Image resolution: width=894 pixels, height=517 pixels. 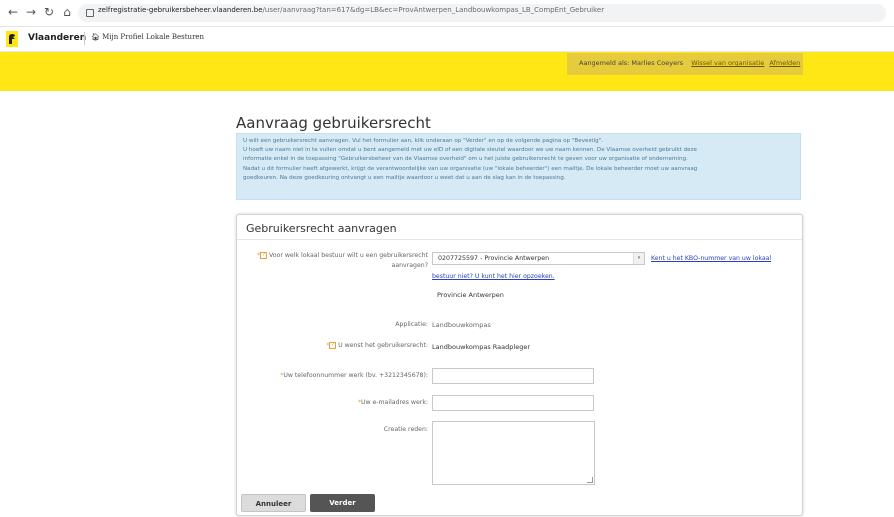 I want to click on logout-link: Afmelden, so click(x=784, y=63).